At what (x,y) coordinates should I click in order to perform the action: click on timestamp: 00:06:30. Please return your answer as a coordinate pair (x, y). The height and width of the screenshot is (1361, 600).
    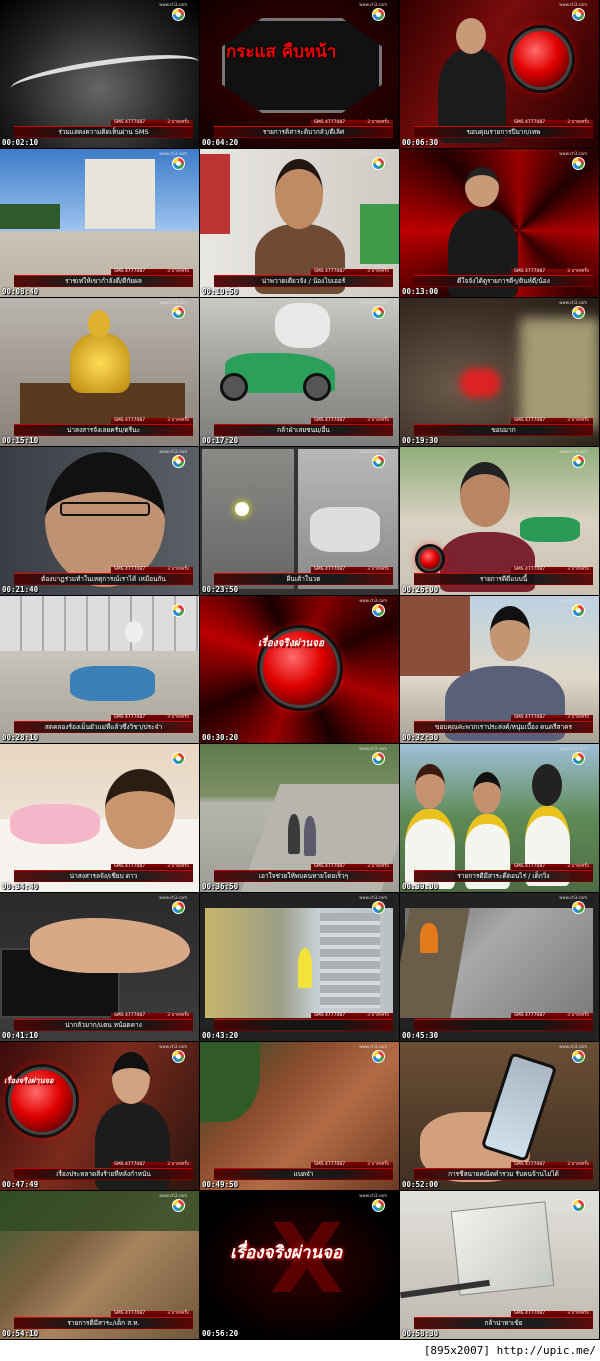
    Looking at the image, I should click on (420, 142).